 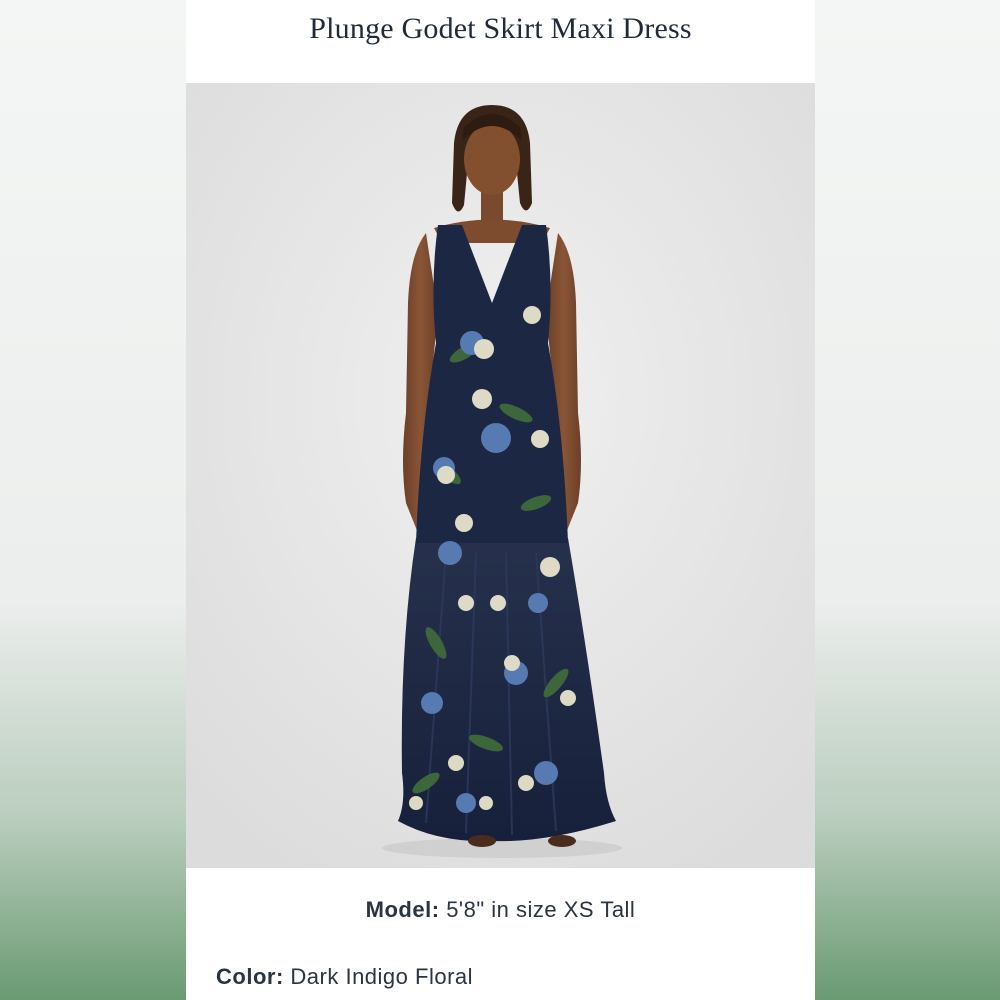 What do you see at coordinates (250, 976) in the screenshot?
I see `color-label: Color:` at bounding box center [250, 976].